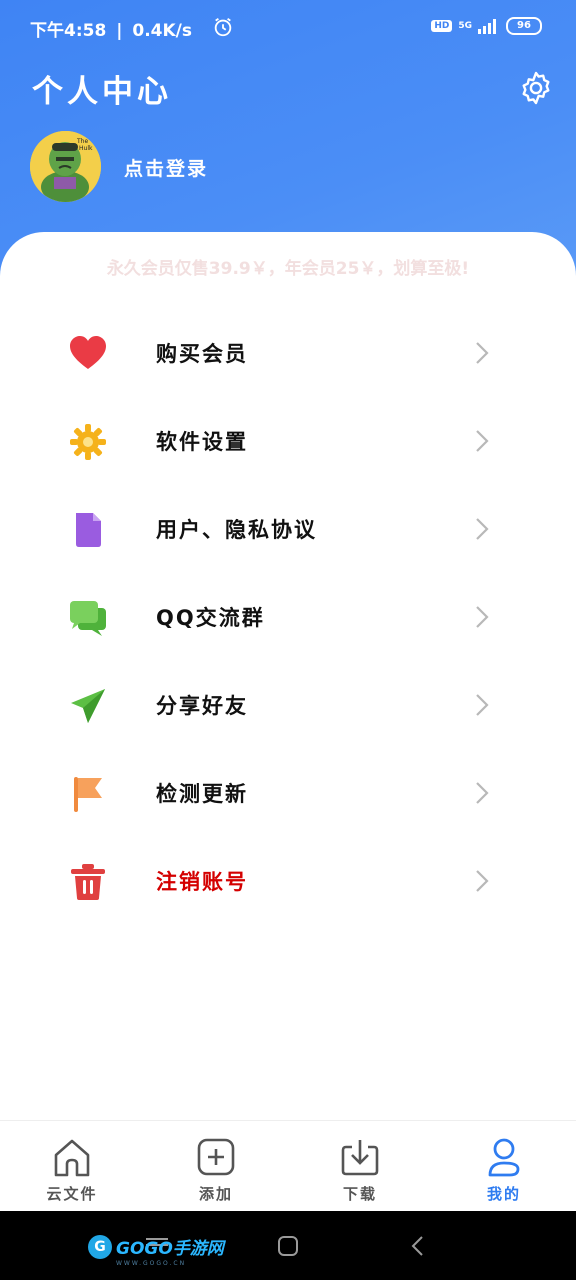 The image size is (576, 1280). I want to click on menu-item-privacy: 用户、隐私协议, so click(288, 528).